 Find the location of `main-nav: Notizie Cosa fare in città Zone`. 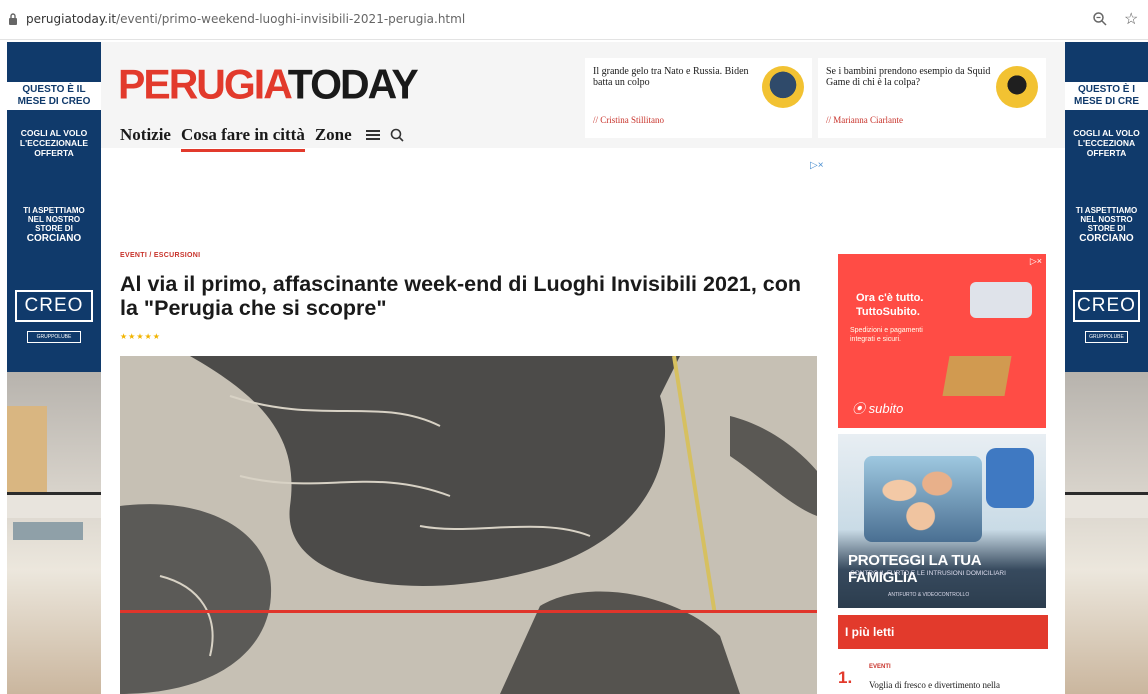

main-nav: Notizie Cosa fare in città Zone is located at coordinates (262, 135).